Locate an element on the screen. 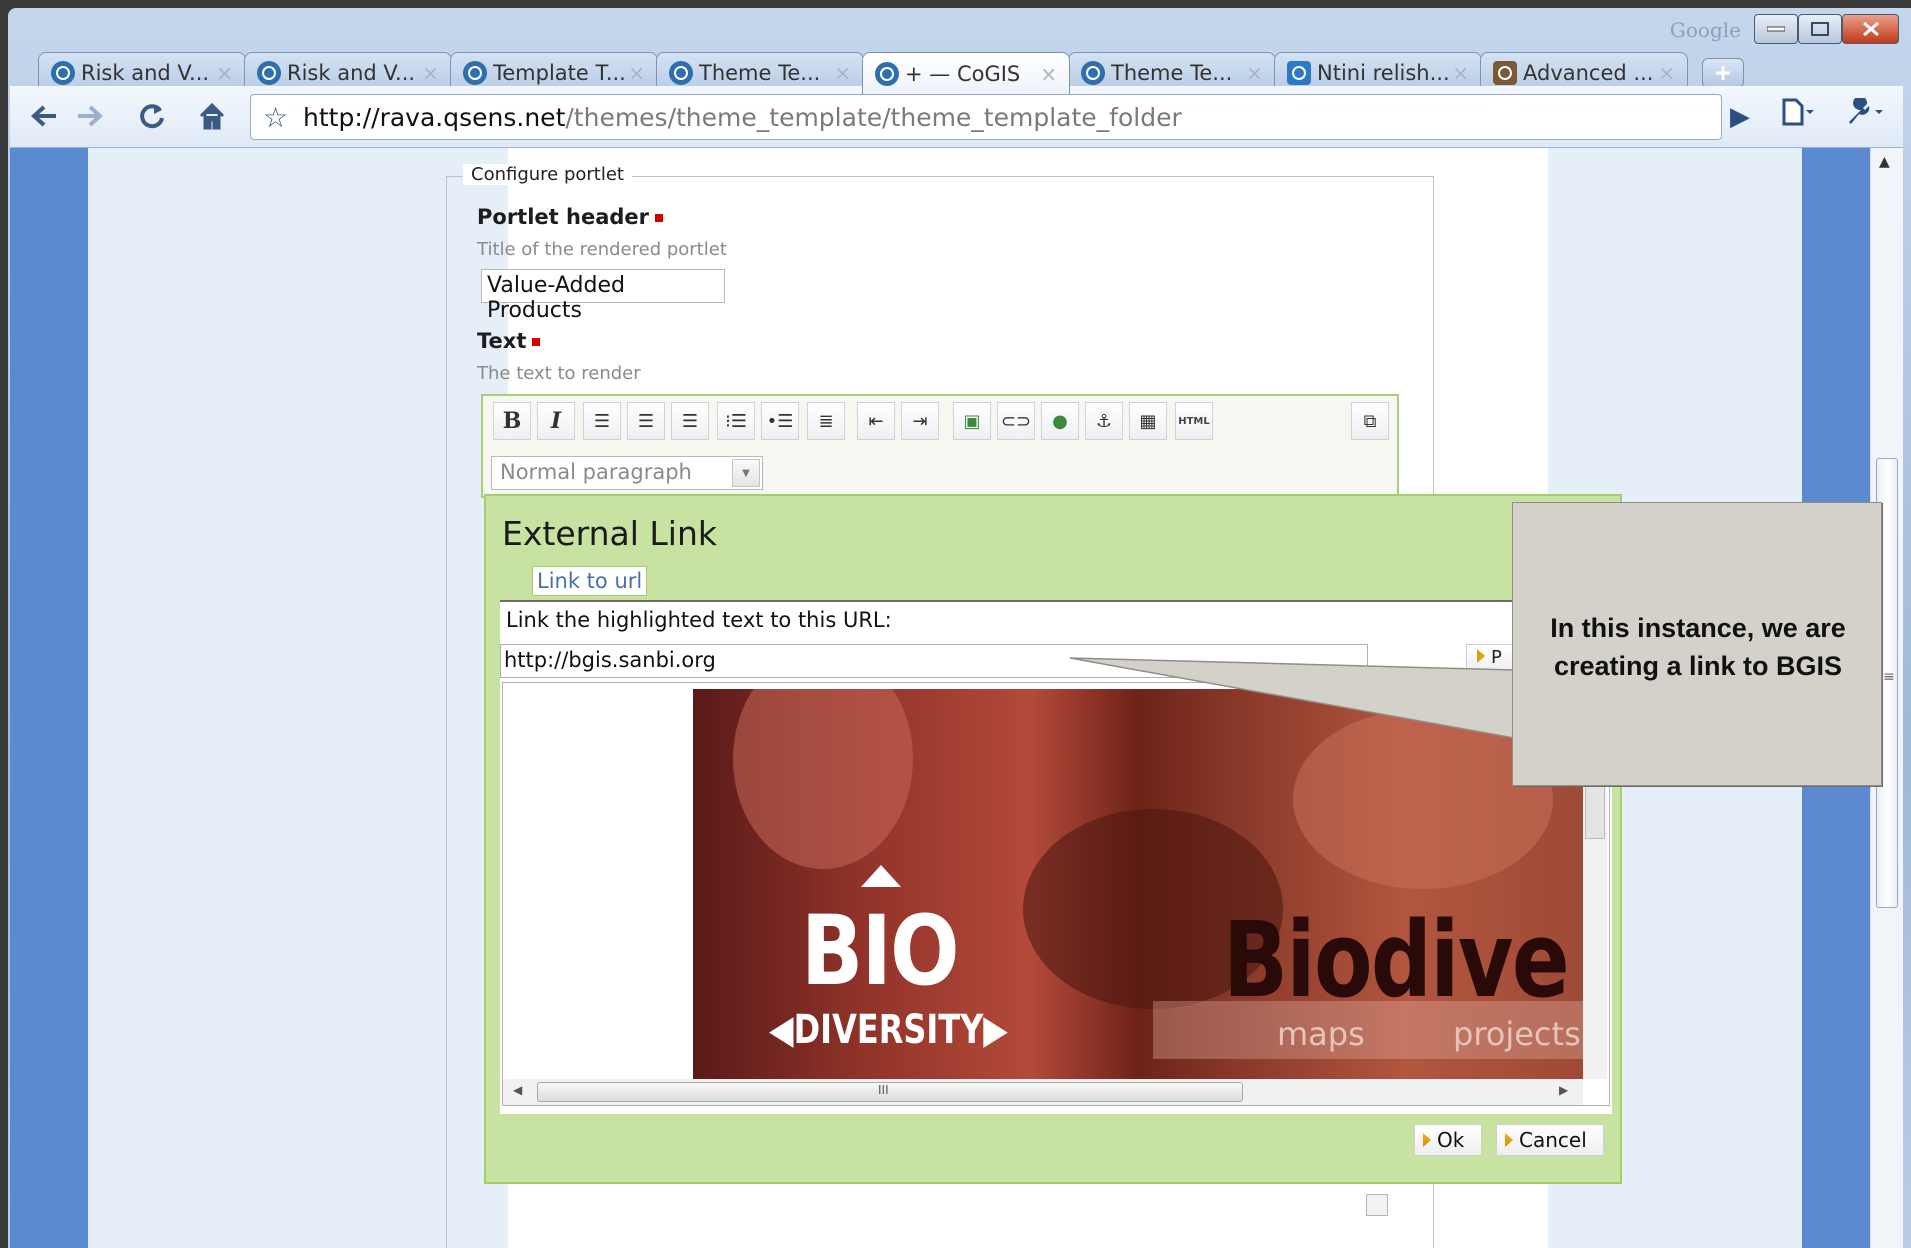 The width and height of the screenshot is (1911, 1248). preview-hscroll-thumb: III is located at coordinates (890, 1092).